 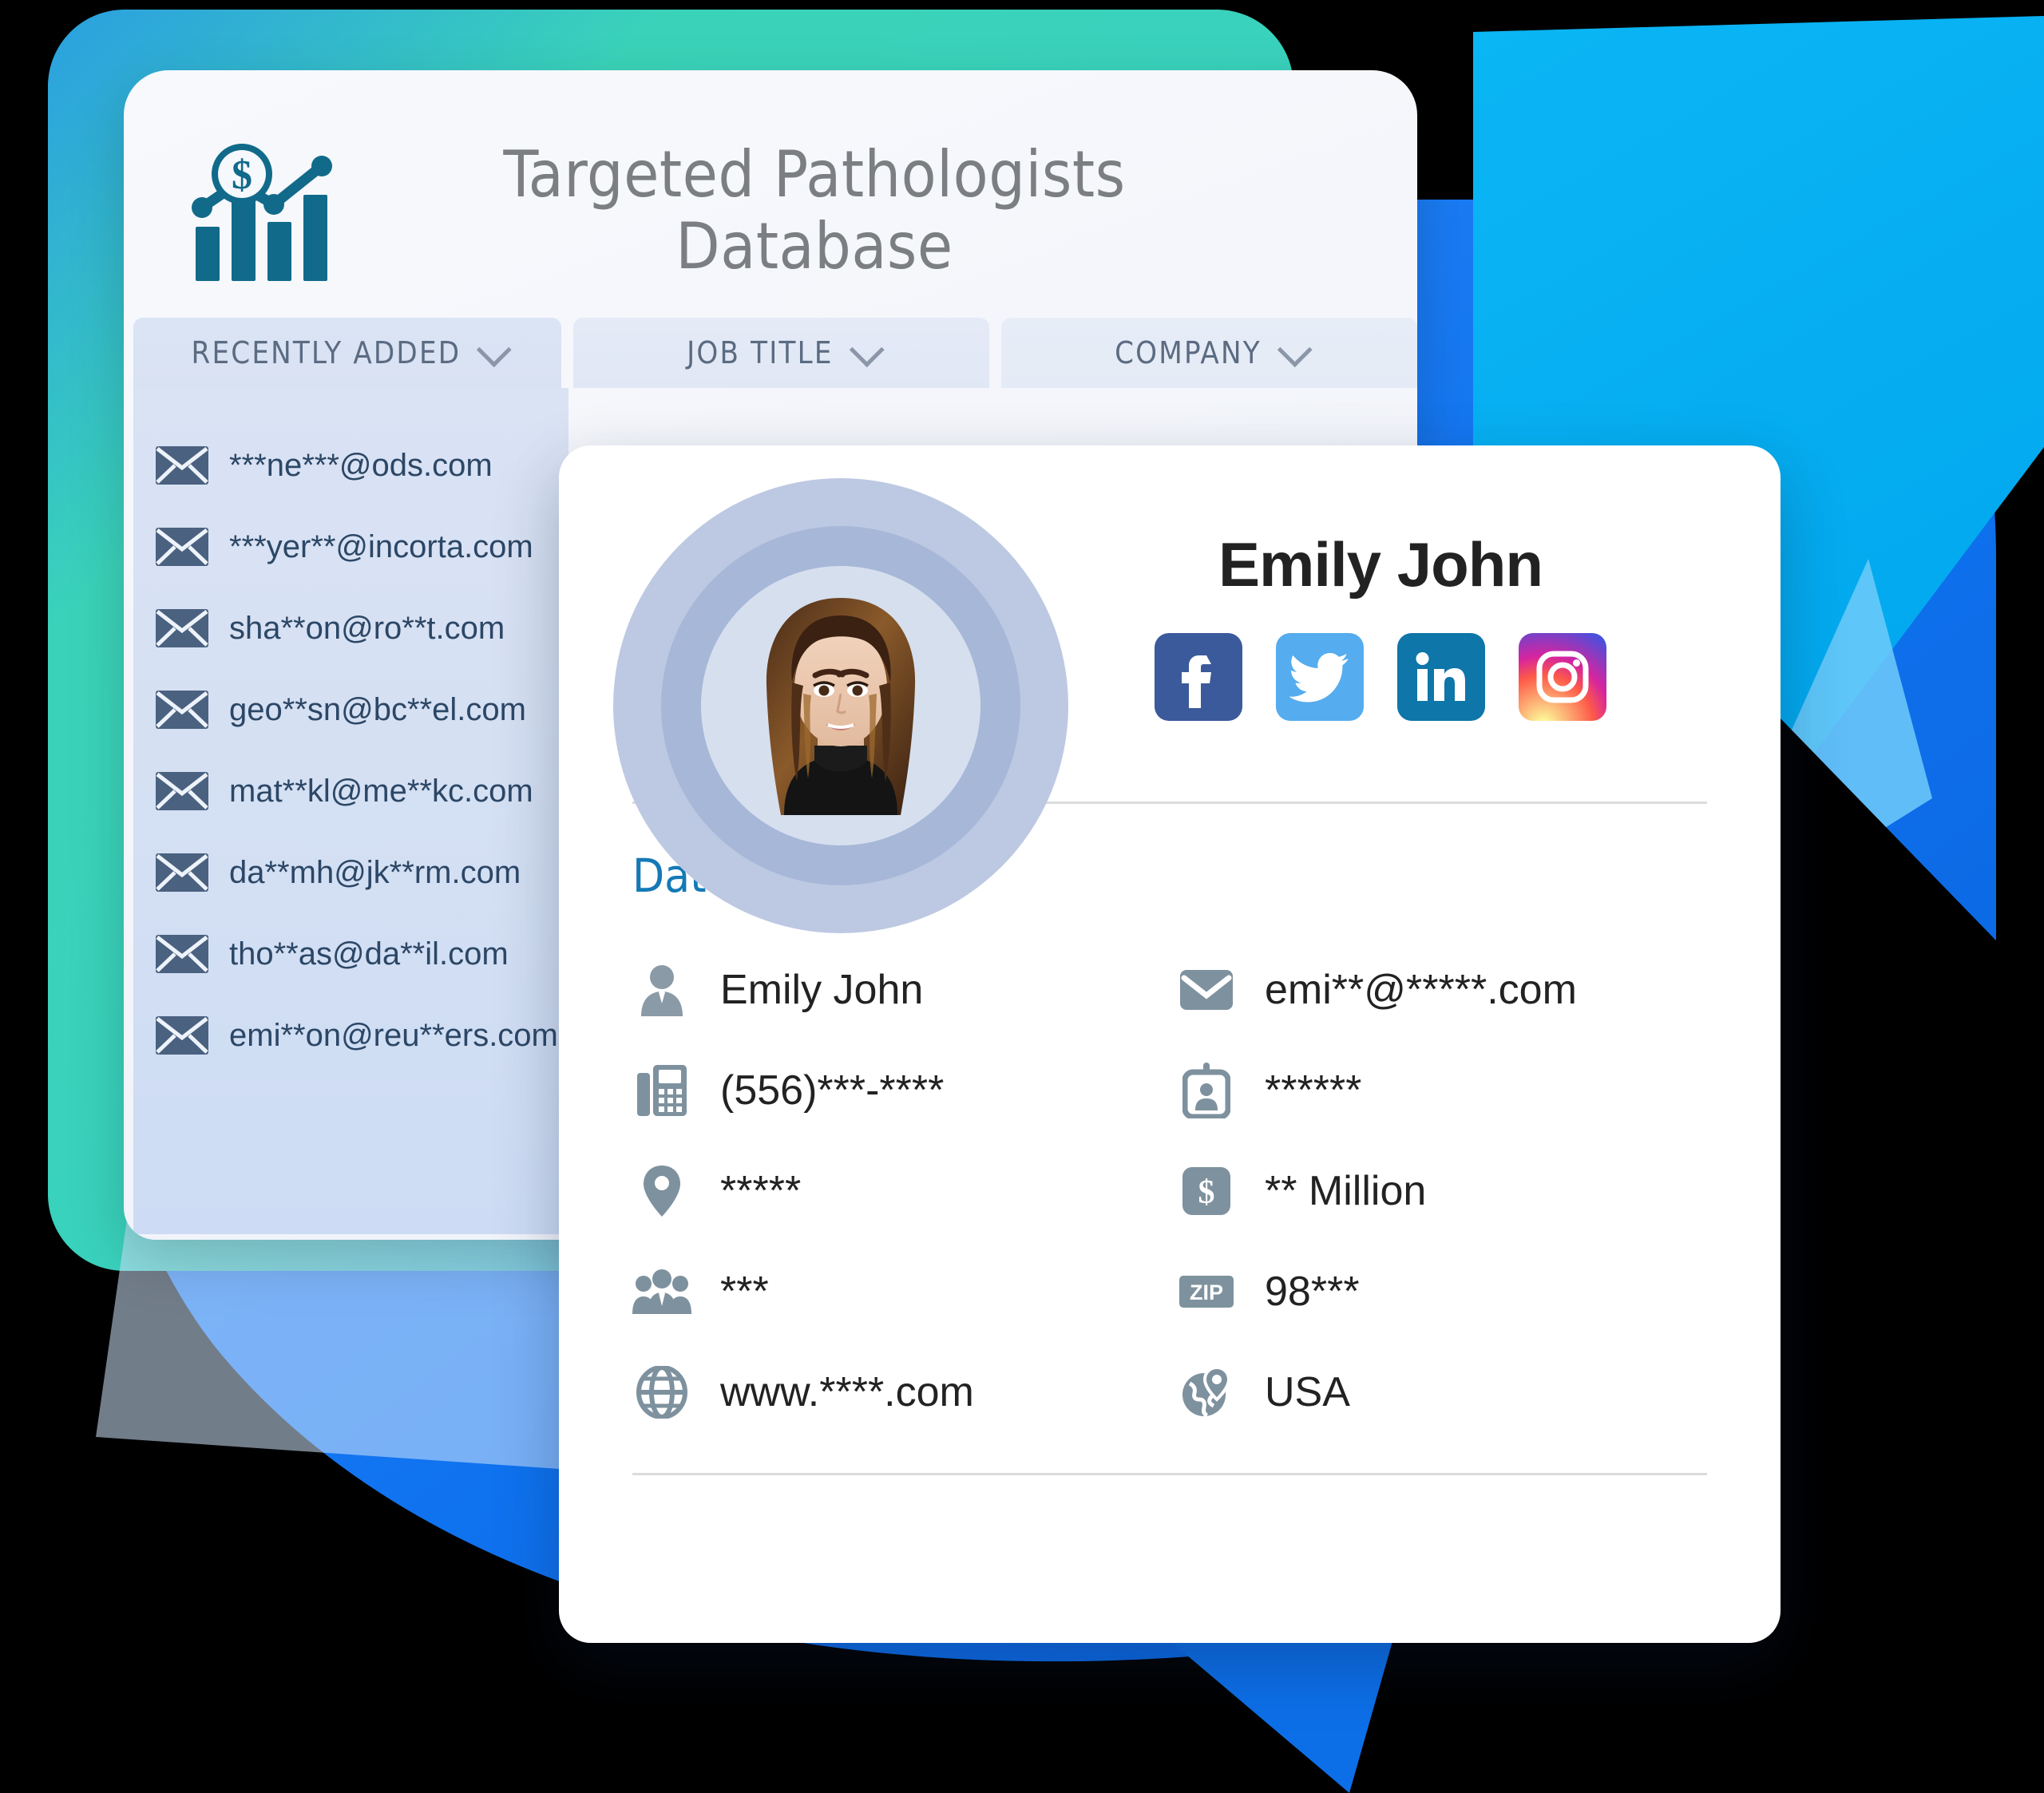 What do you see at coordinates (369, 954) in the screenshot?
I see `email-address: tho**as@da**il.com` at bounding box center [369, 954].